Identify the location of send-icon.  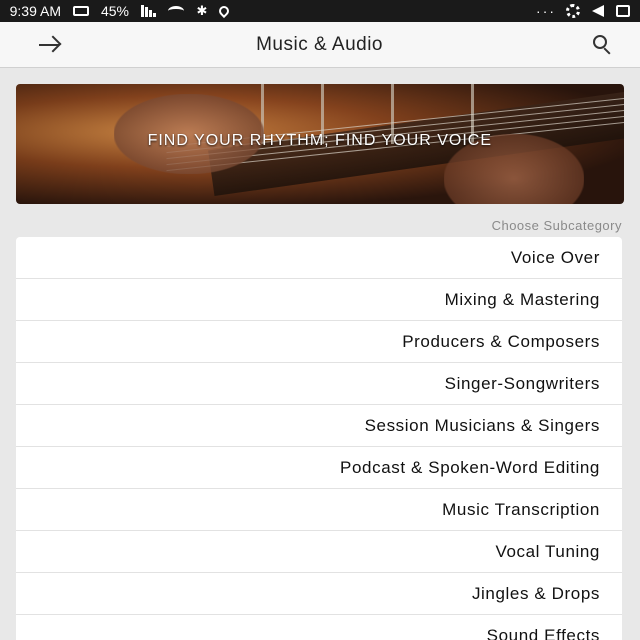
(598, 11).